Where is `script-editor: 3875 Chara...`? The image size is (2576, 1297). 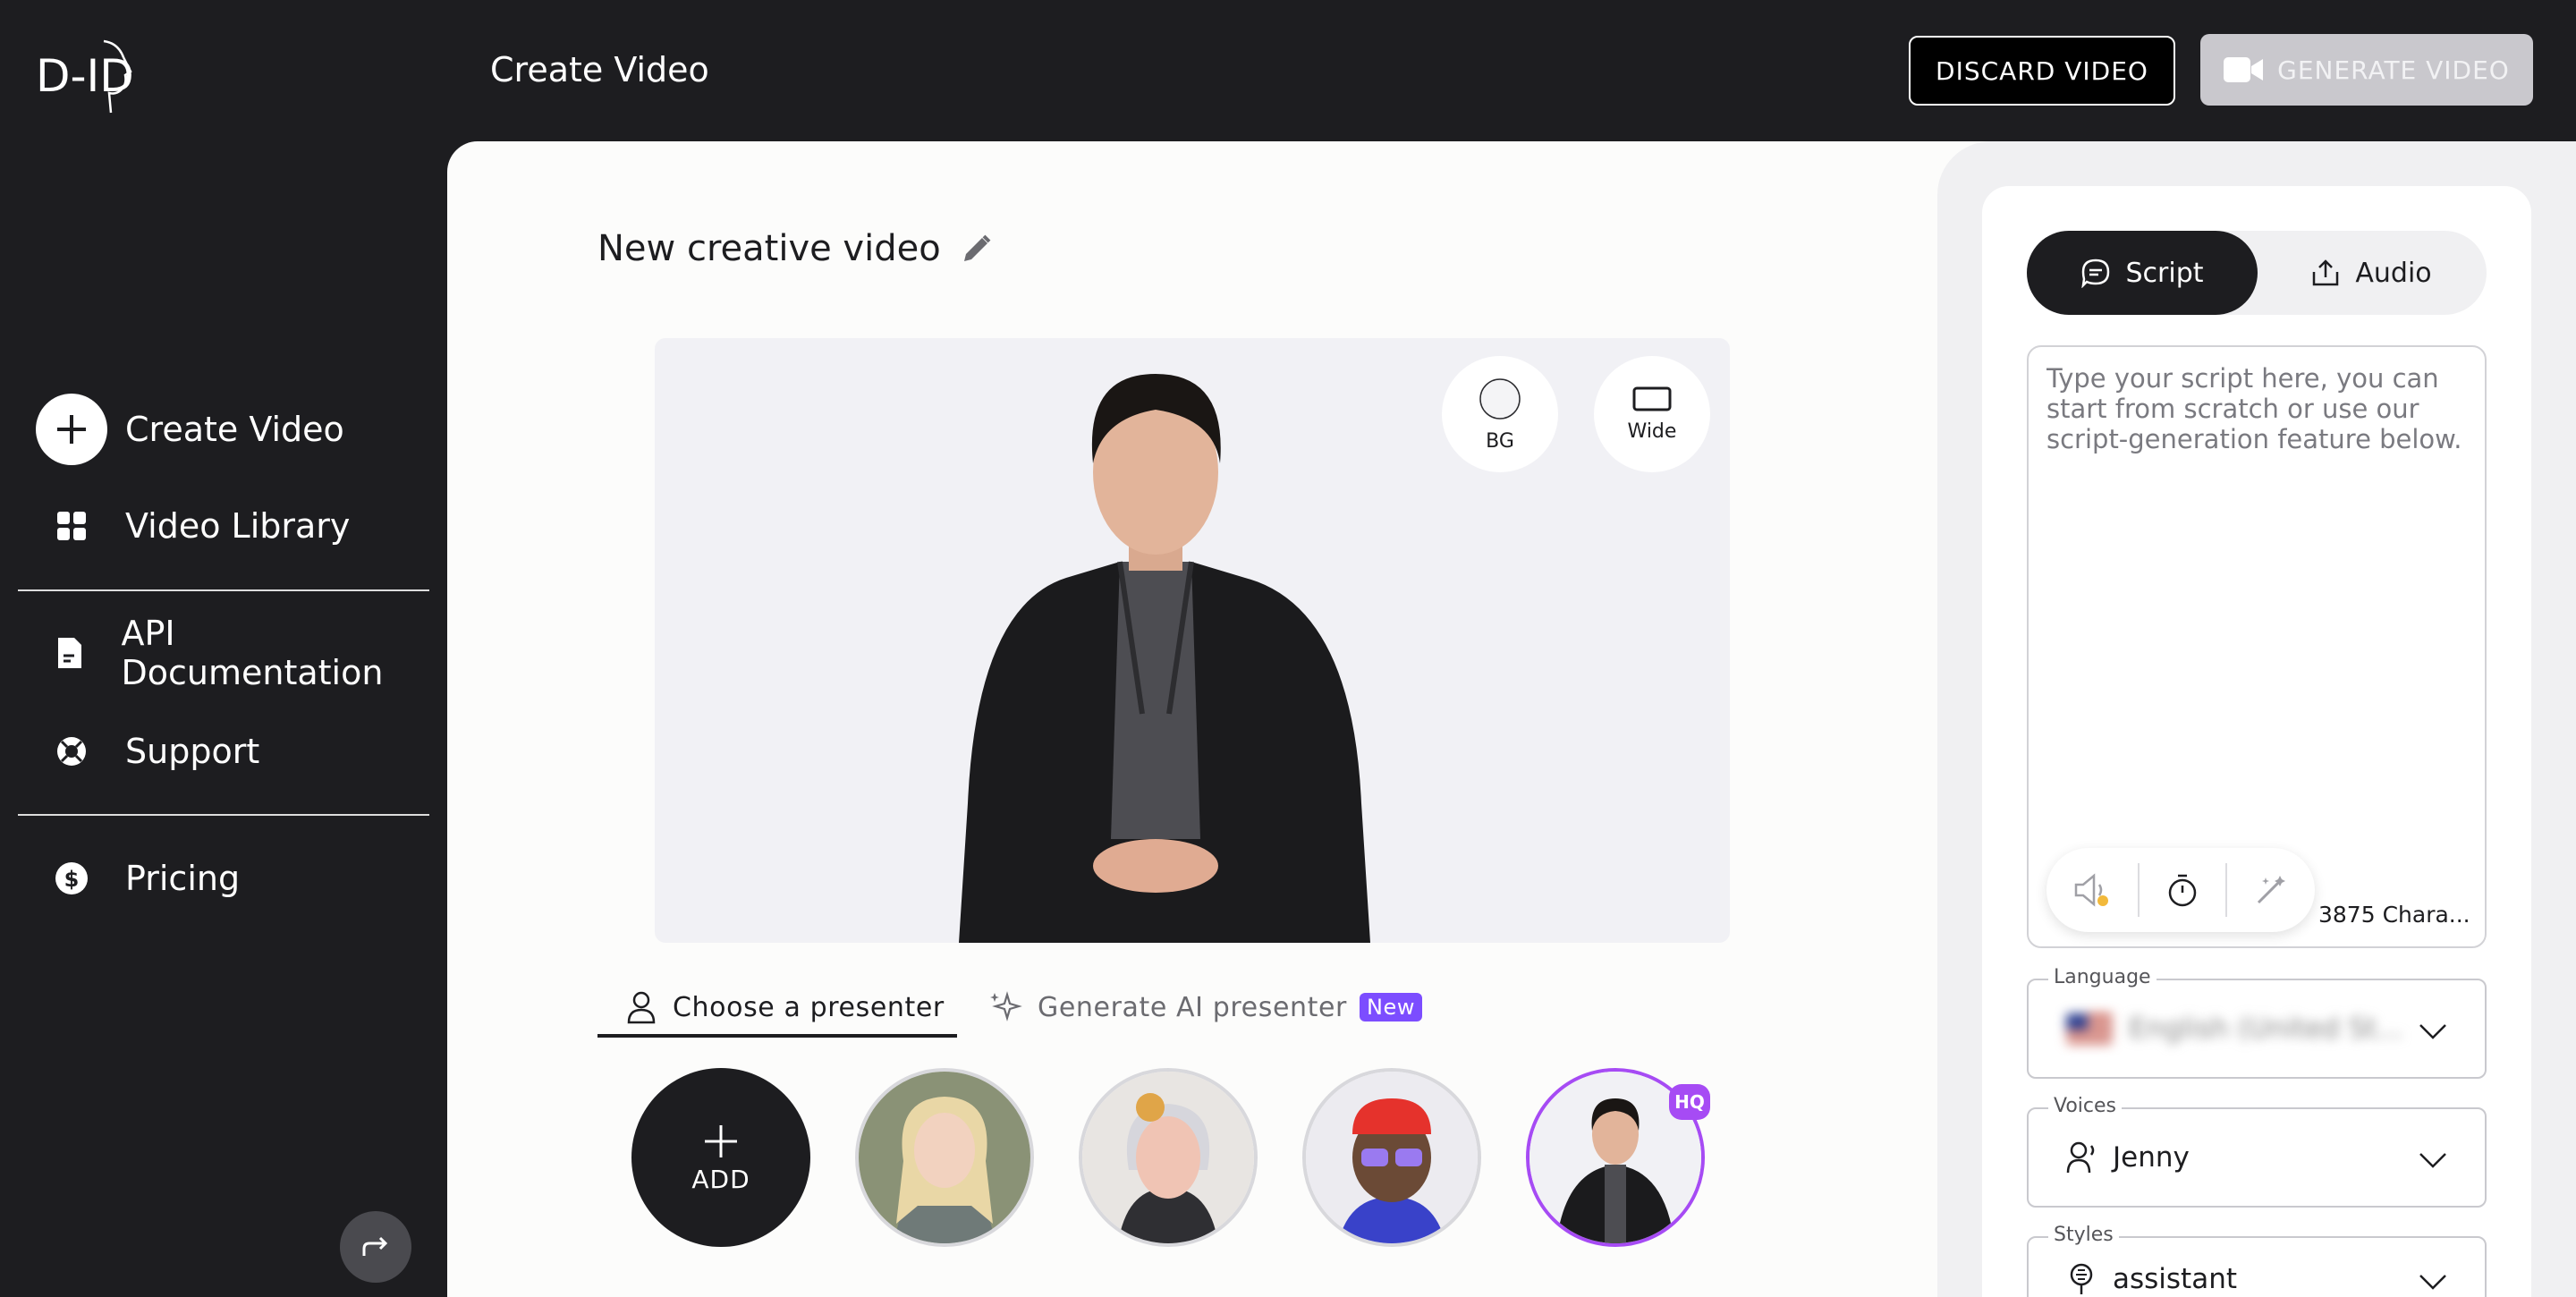 script-editor: 3875 Chara... is located at coordinates (2257, 646).